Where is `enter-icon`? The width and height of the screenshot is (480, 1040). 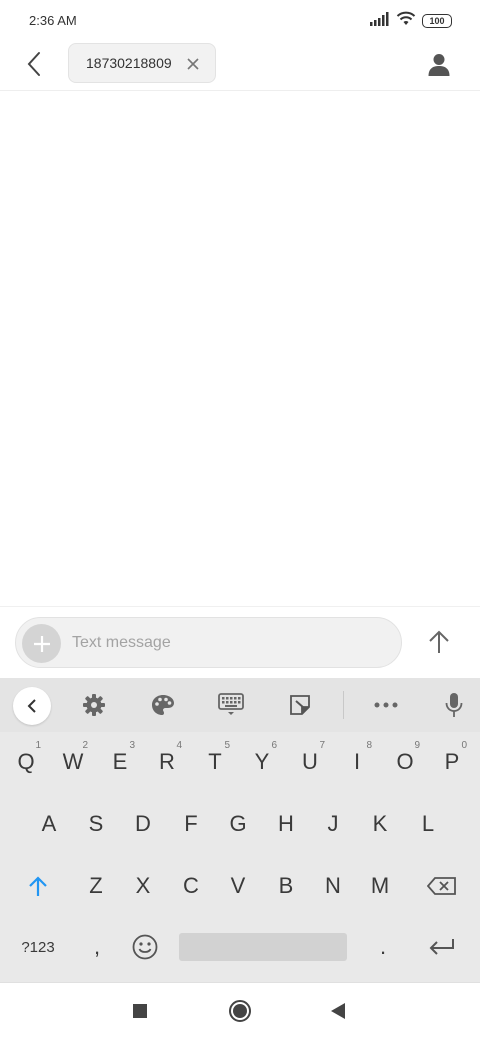
enter-icon is located at coordinates (441, 947).